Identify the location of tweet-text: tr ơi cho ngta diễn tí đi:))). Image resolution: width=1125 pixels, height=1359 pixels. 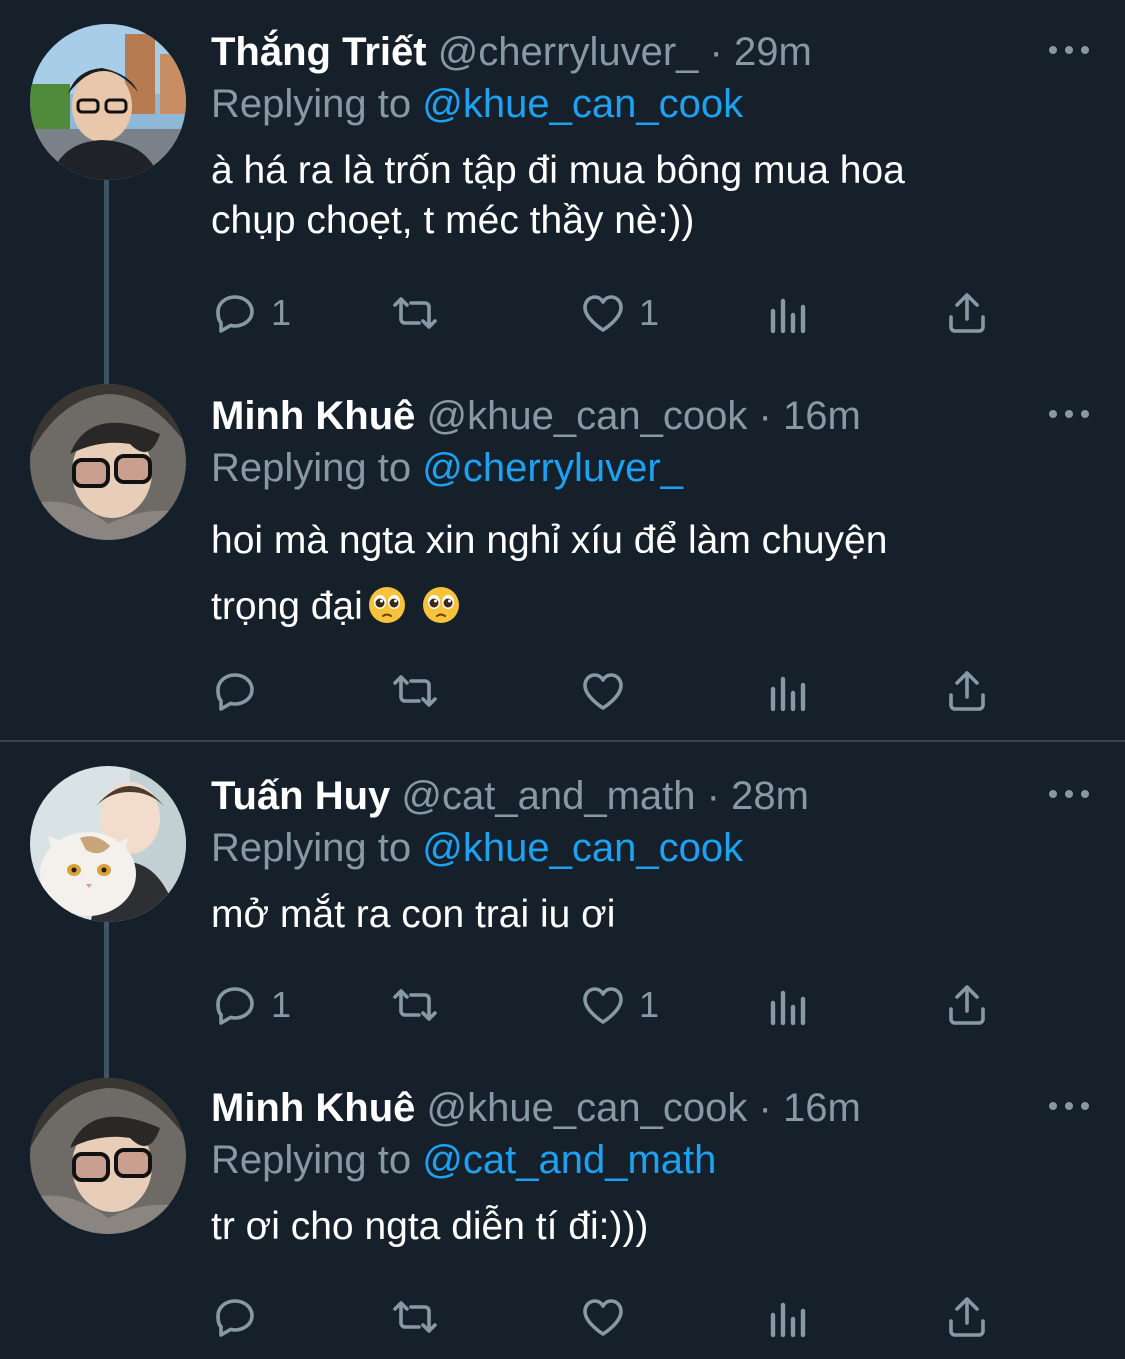
(641, 1227).